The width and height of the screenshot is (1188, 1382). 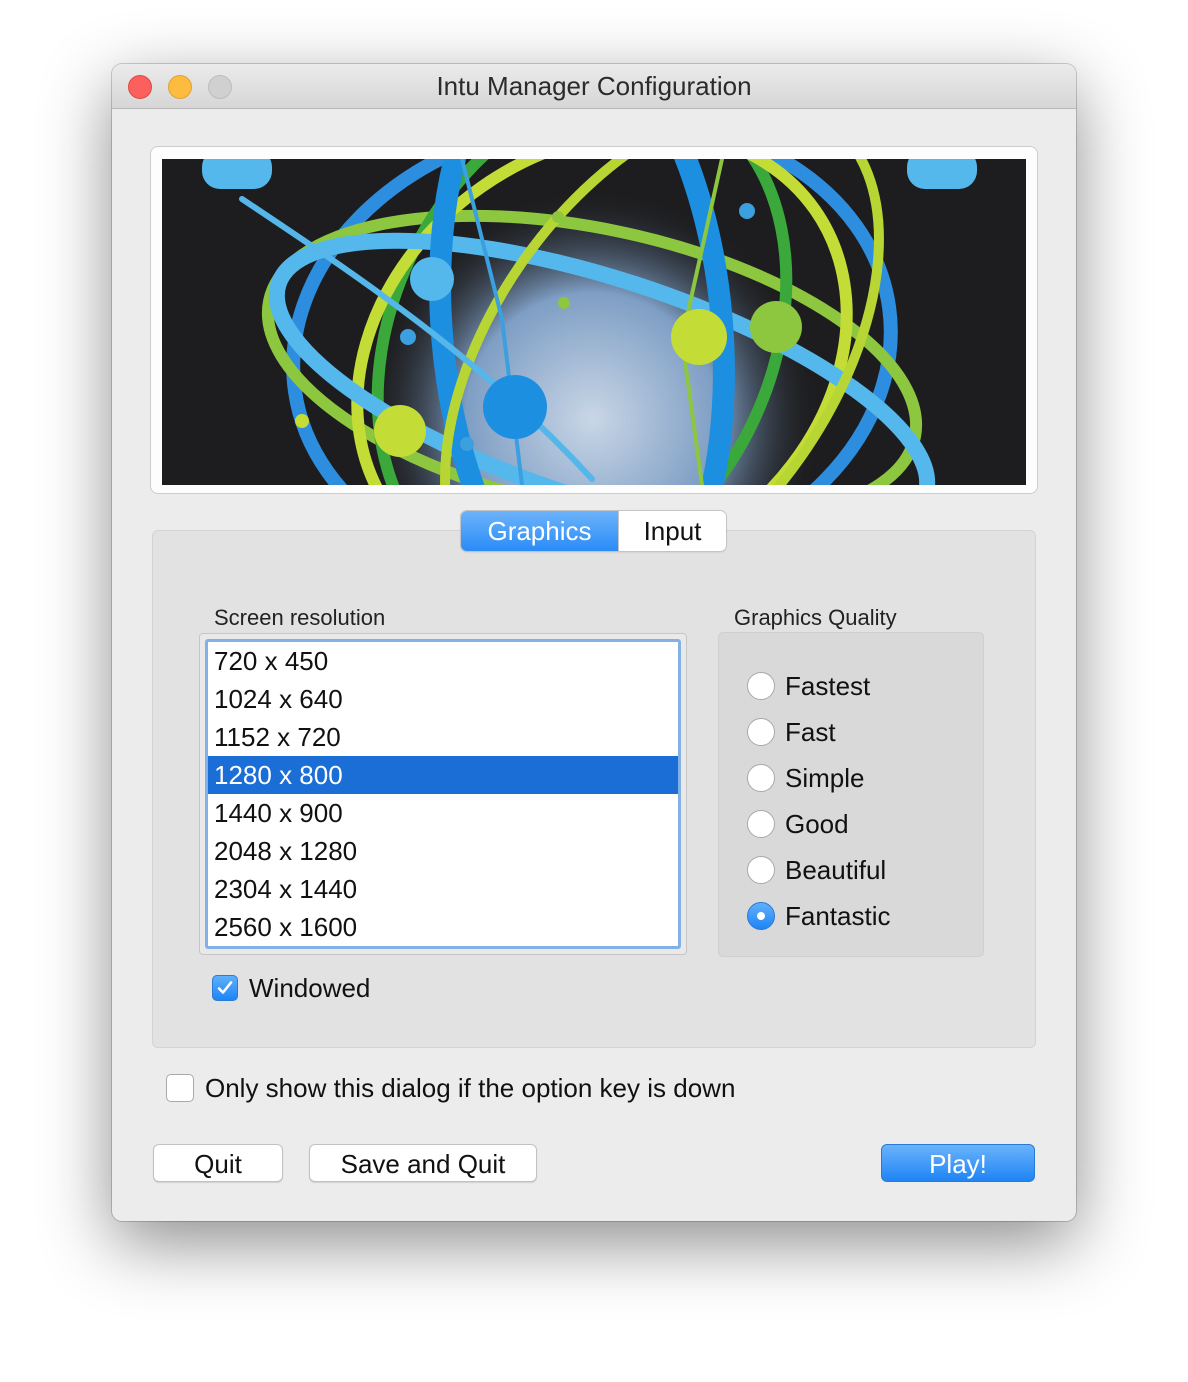 I want to click on quality-option-fantastic: Fantastic, so click(x=819, y=916).